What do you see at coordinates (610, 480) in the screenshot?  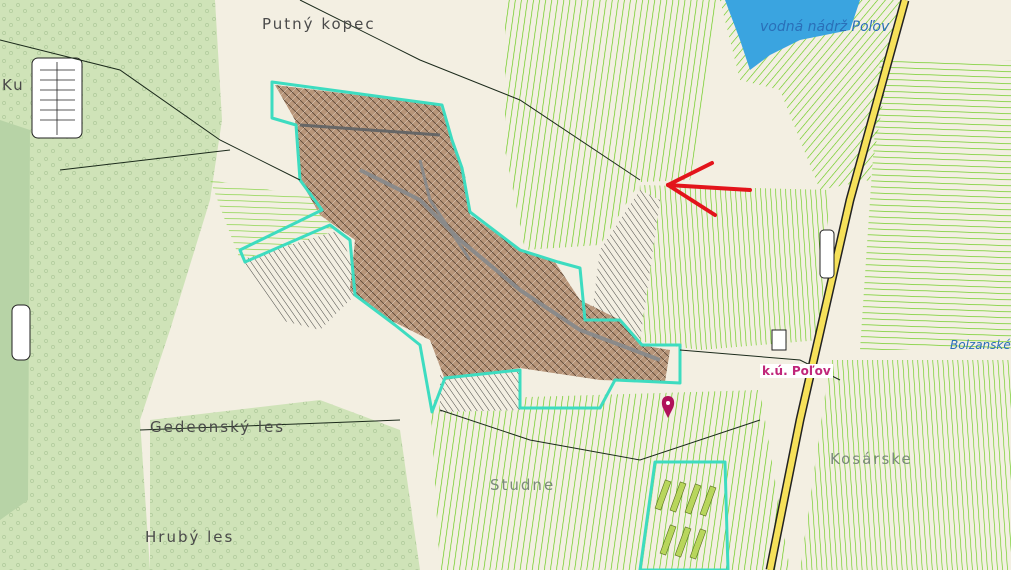 I see `field-south` at bounding box center [610, 480].